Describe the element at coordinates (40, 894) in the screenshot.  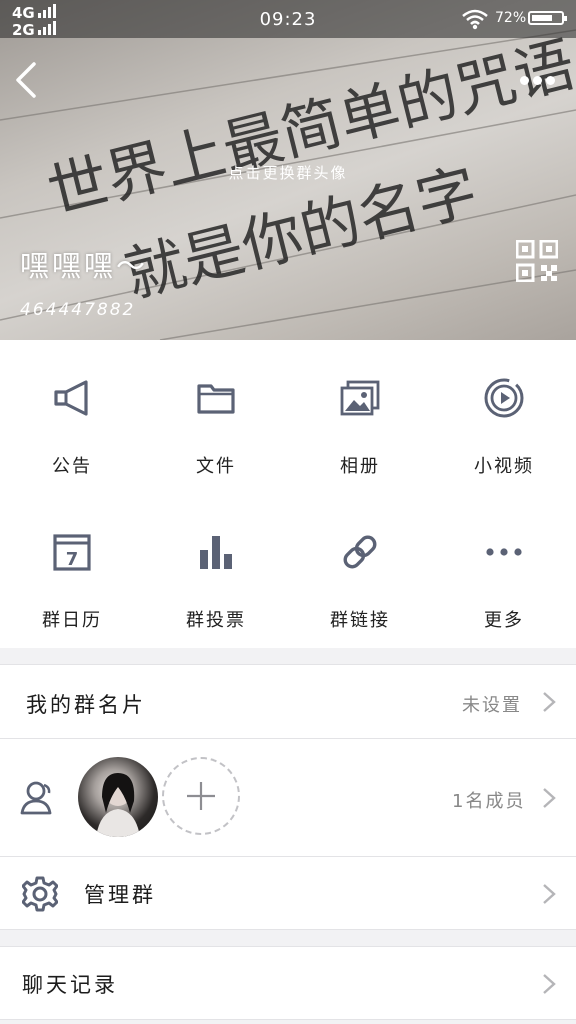
I see `gear-icon` at that location.